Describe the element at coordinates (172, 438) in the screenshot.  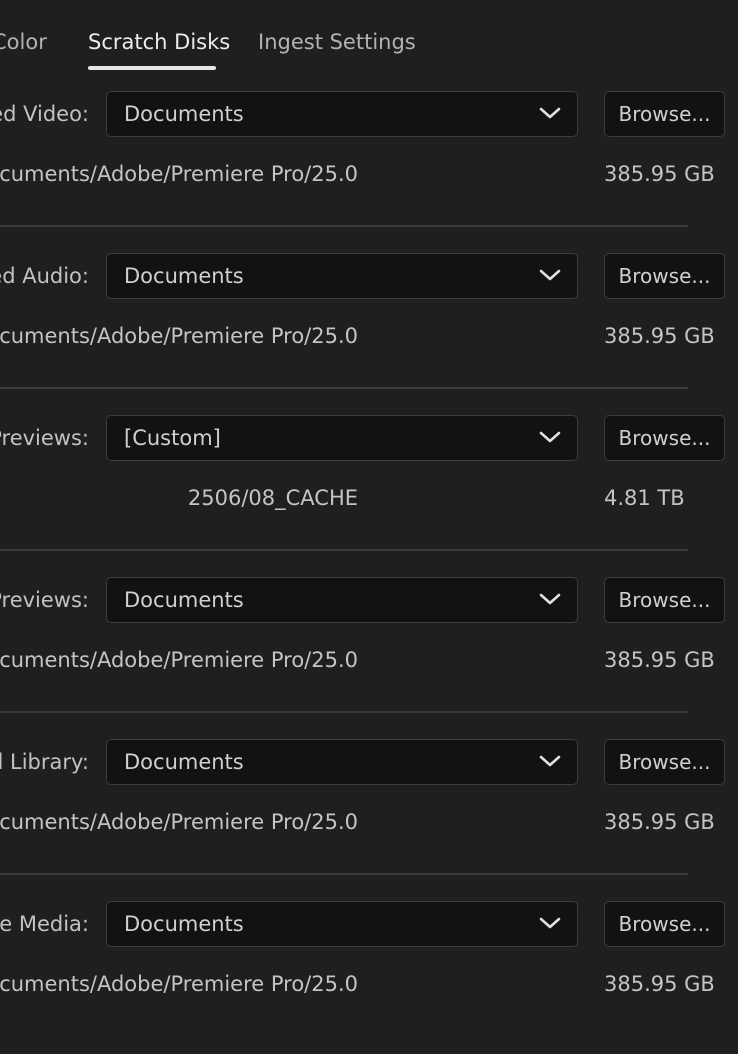
I see `dropdown-value: [Custom]` at that location.